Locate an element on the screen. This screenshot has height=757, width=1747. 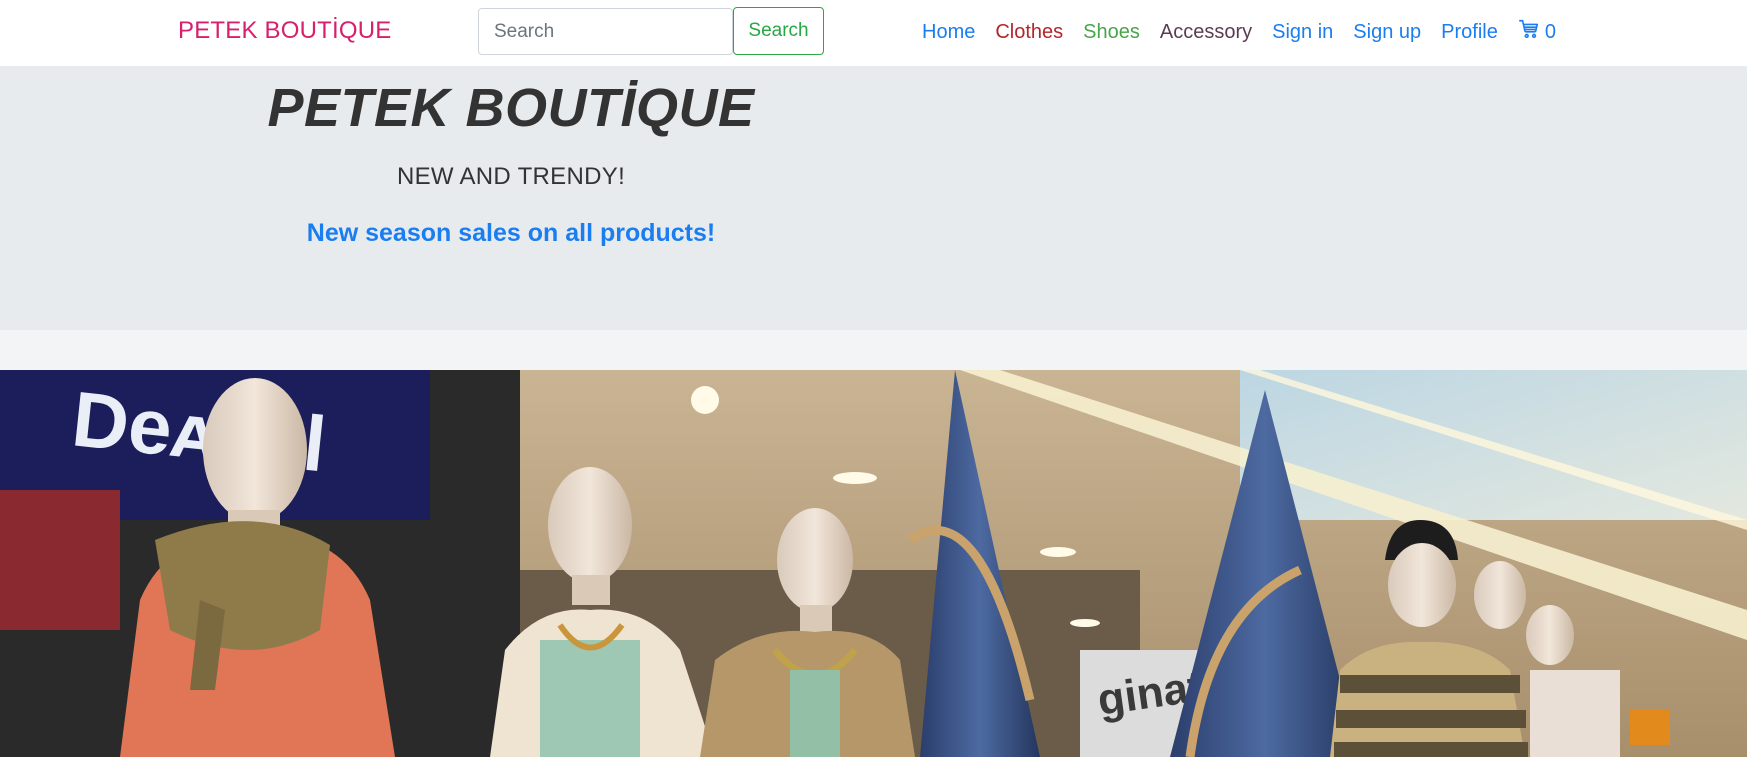
search-input is located at coordinates (605, 31).